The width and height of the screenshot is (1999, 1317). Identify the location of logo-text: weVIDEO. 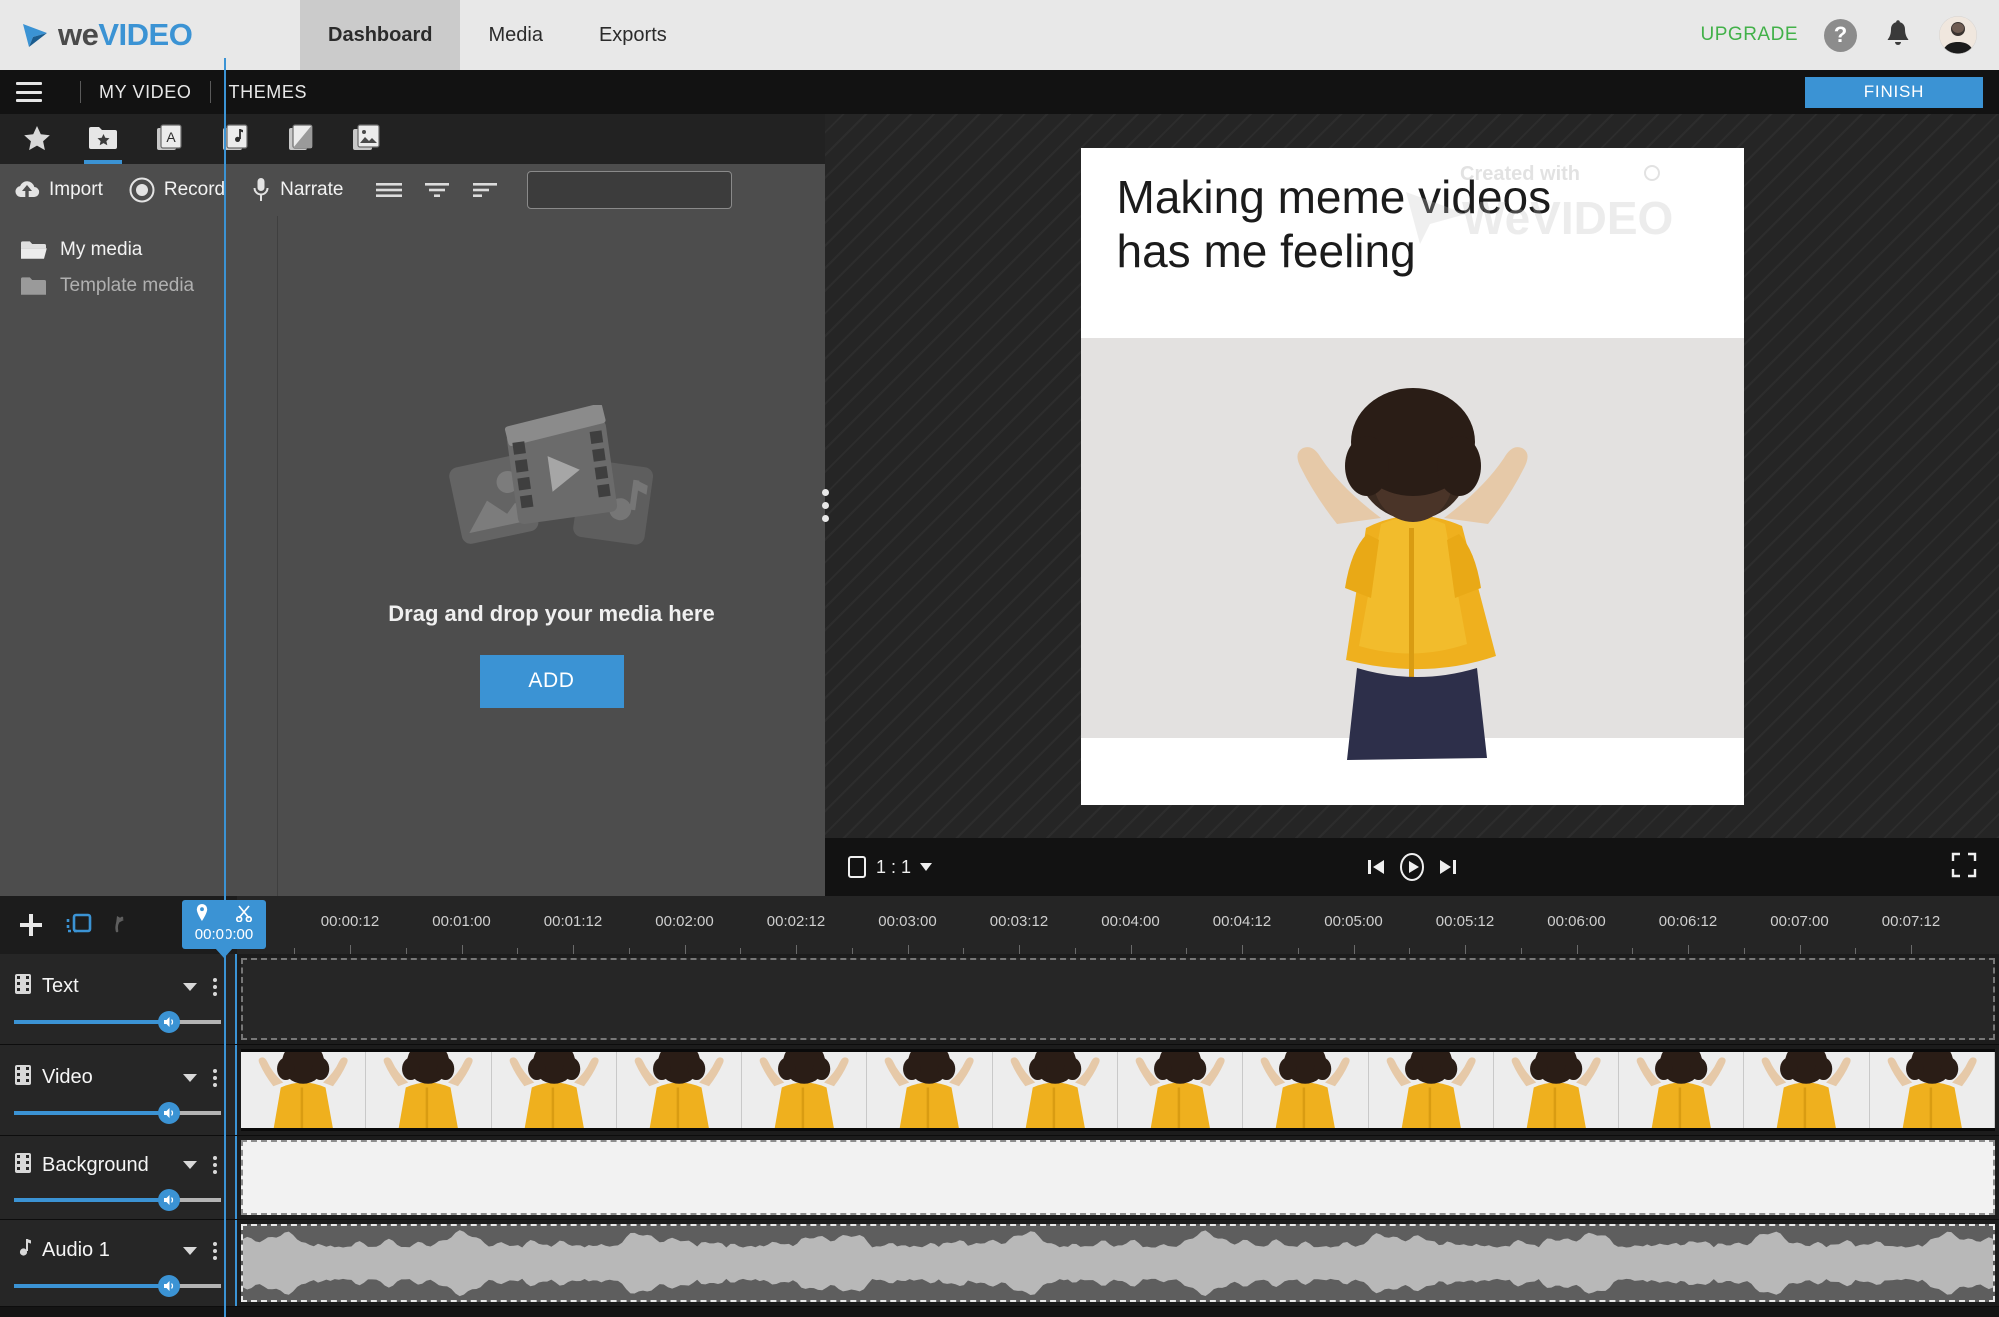
(125, 35).